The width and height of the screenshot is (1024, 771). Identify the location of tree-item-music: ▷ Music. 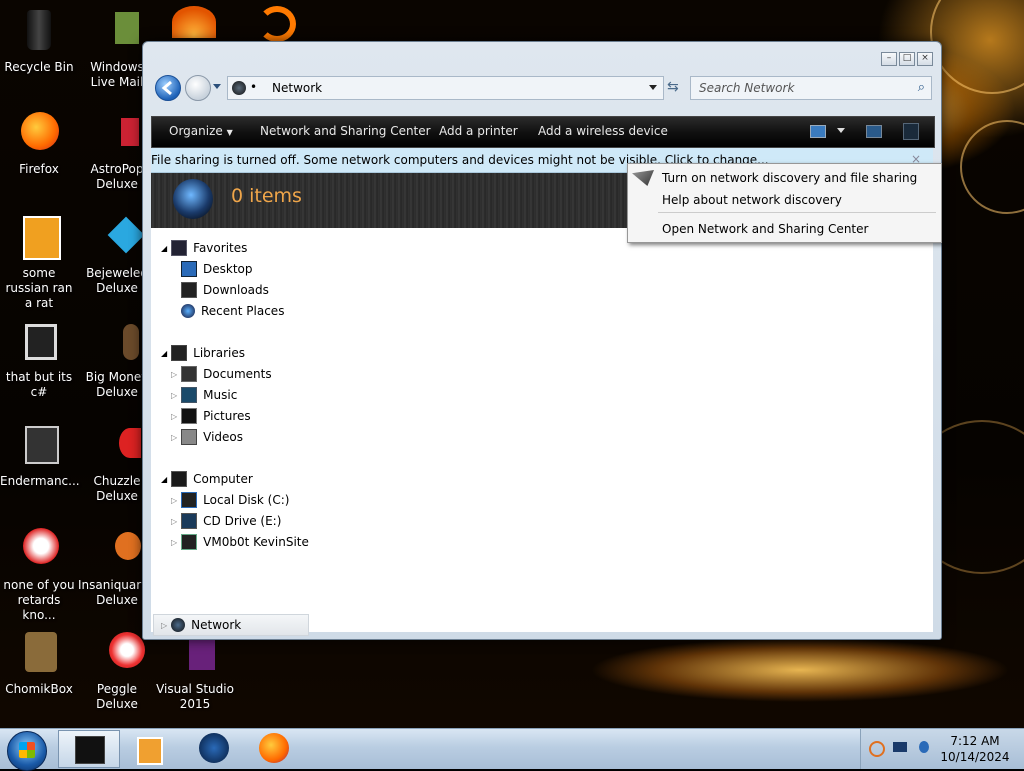
(204, 395).